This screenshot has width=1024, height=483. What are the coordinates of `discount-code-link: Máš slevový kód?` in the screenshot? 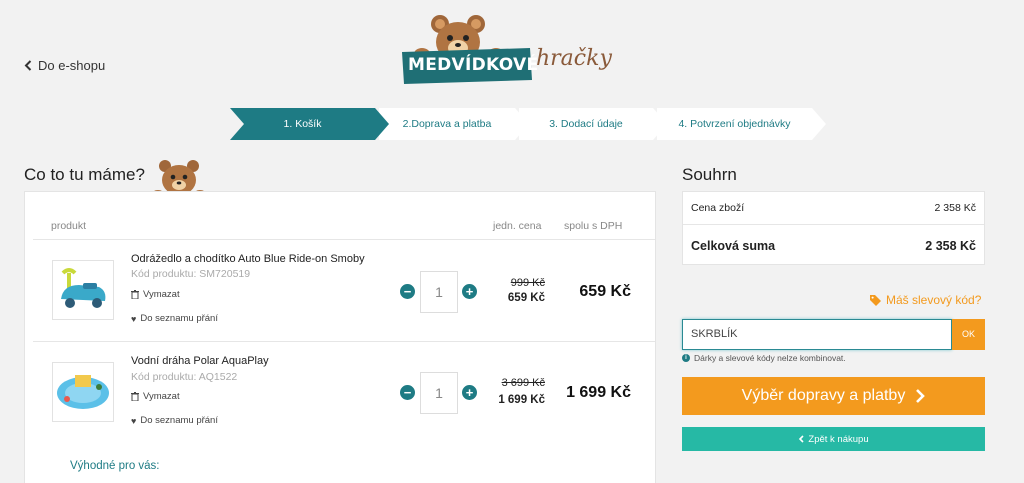 It's located at (925, 300).